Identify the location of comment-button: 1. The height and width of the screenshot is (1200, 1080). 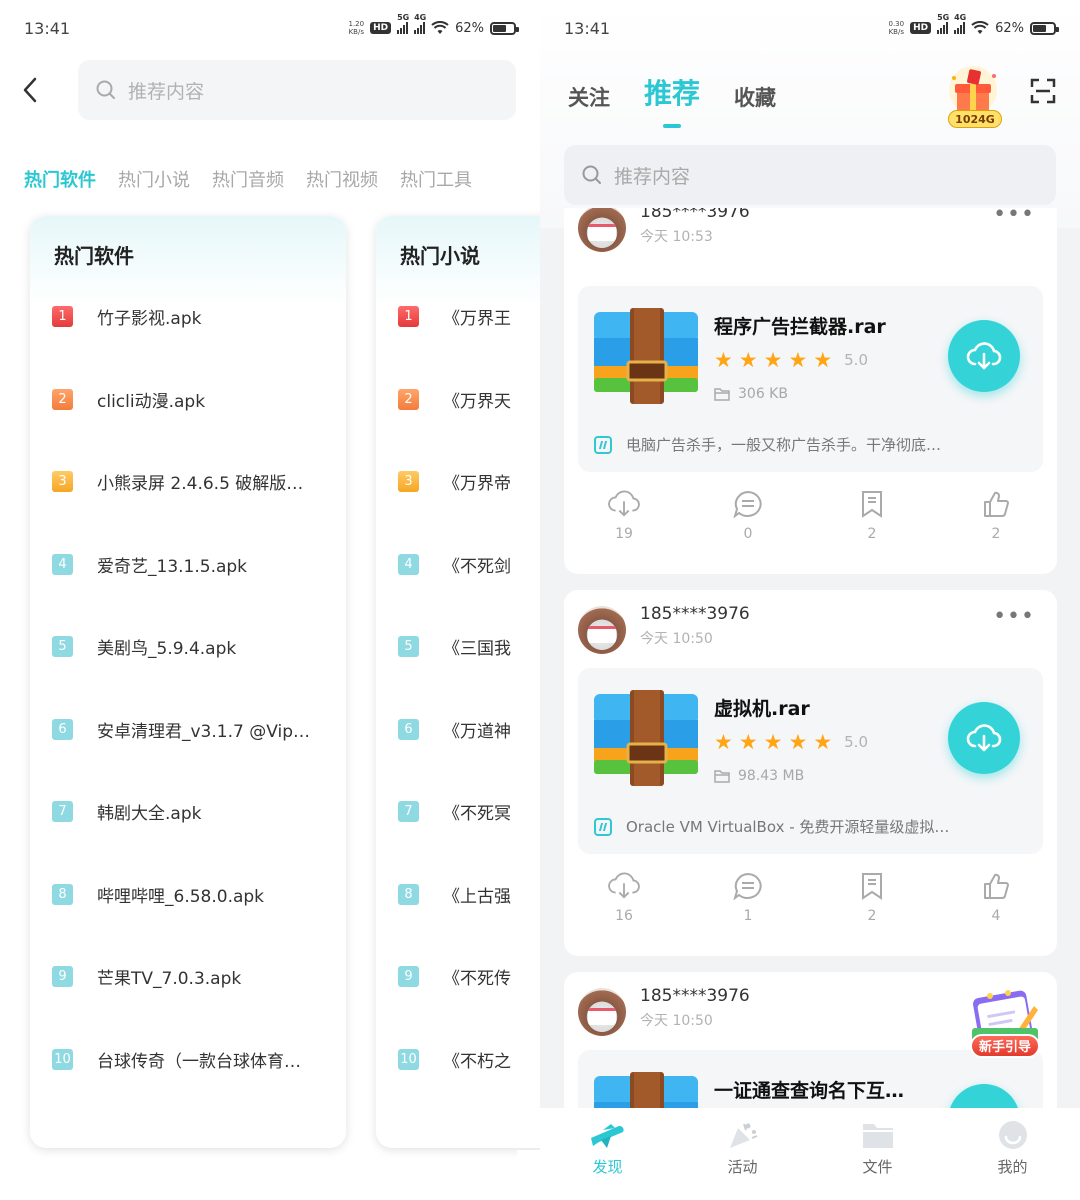
(748, 898).